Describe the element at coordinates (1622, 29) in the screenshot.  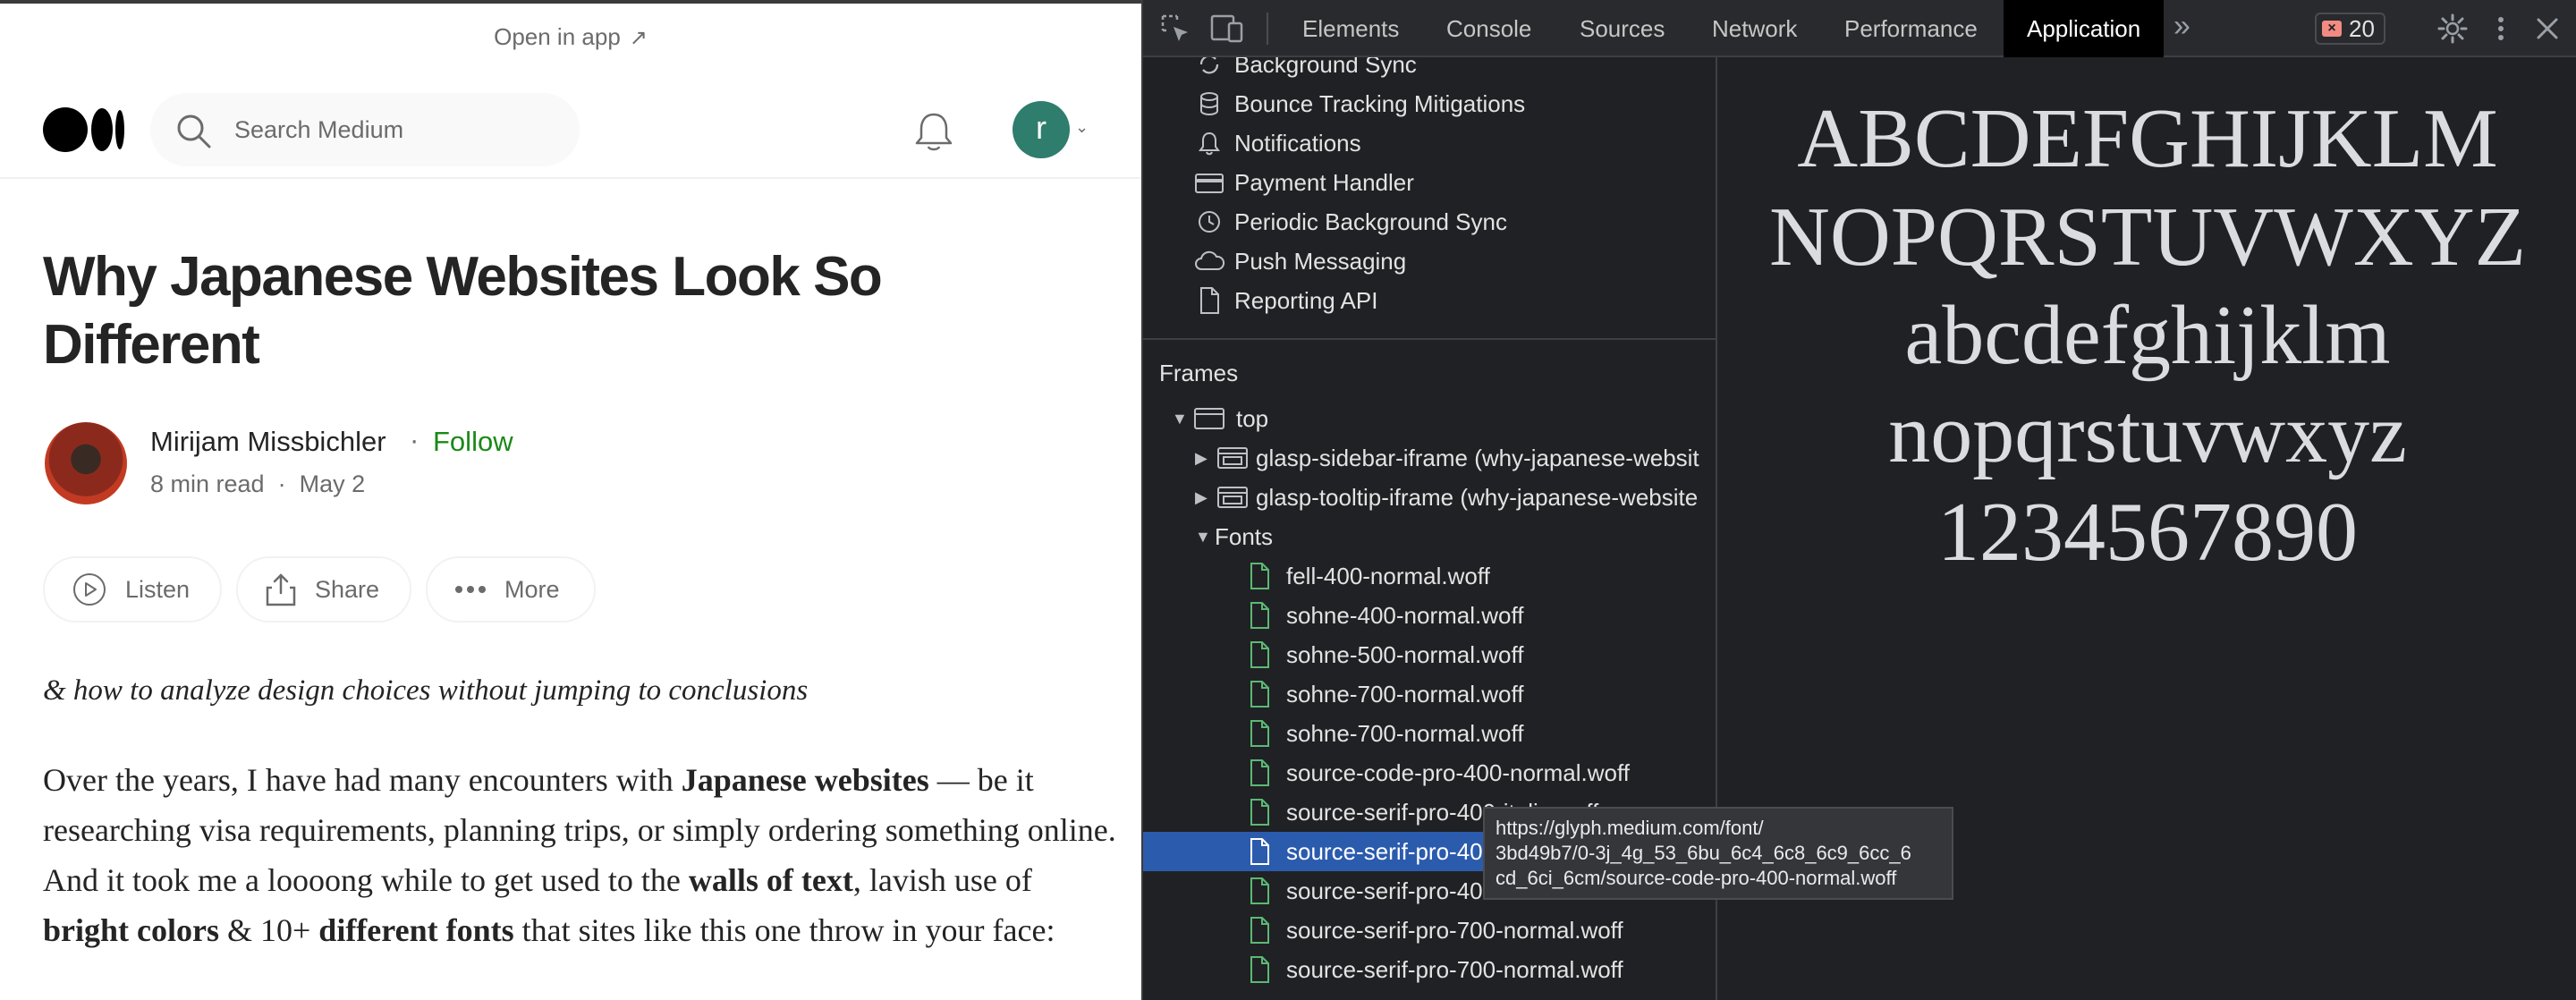
I see `tab-sources: Sources` at that location.